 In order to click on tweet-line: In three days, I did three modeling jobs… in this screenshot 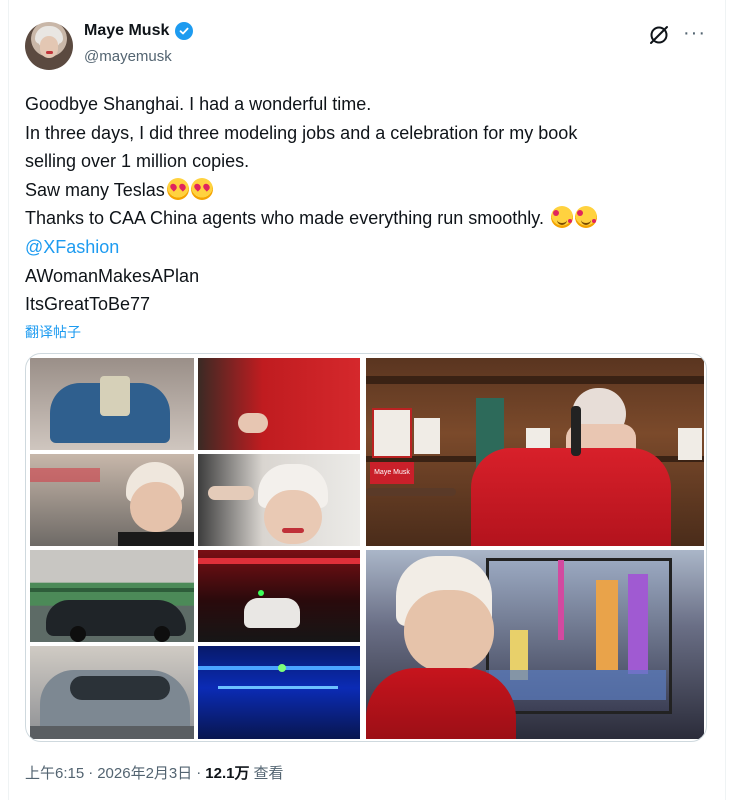, I will do `click(301, 132)`.